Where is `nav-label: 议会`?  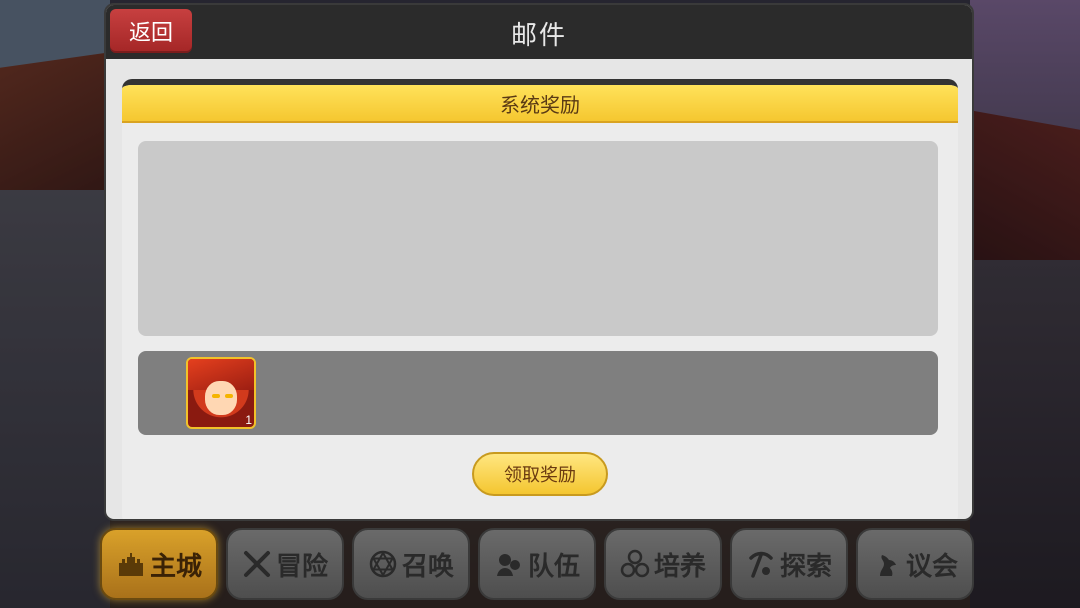 nav-label: 议会 is located at coordinates (931, 566).